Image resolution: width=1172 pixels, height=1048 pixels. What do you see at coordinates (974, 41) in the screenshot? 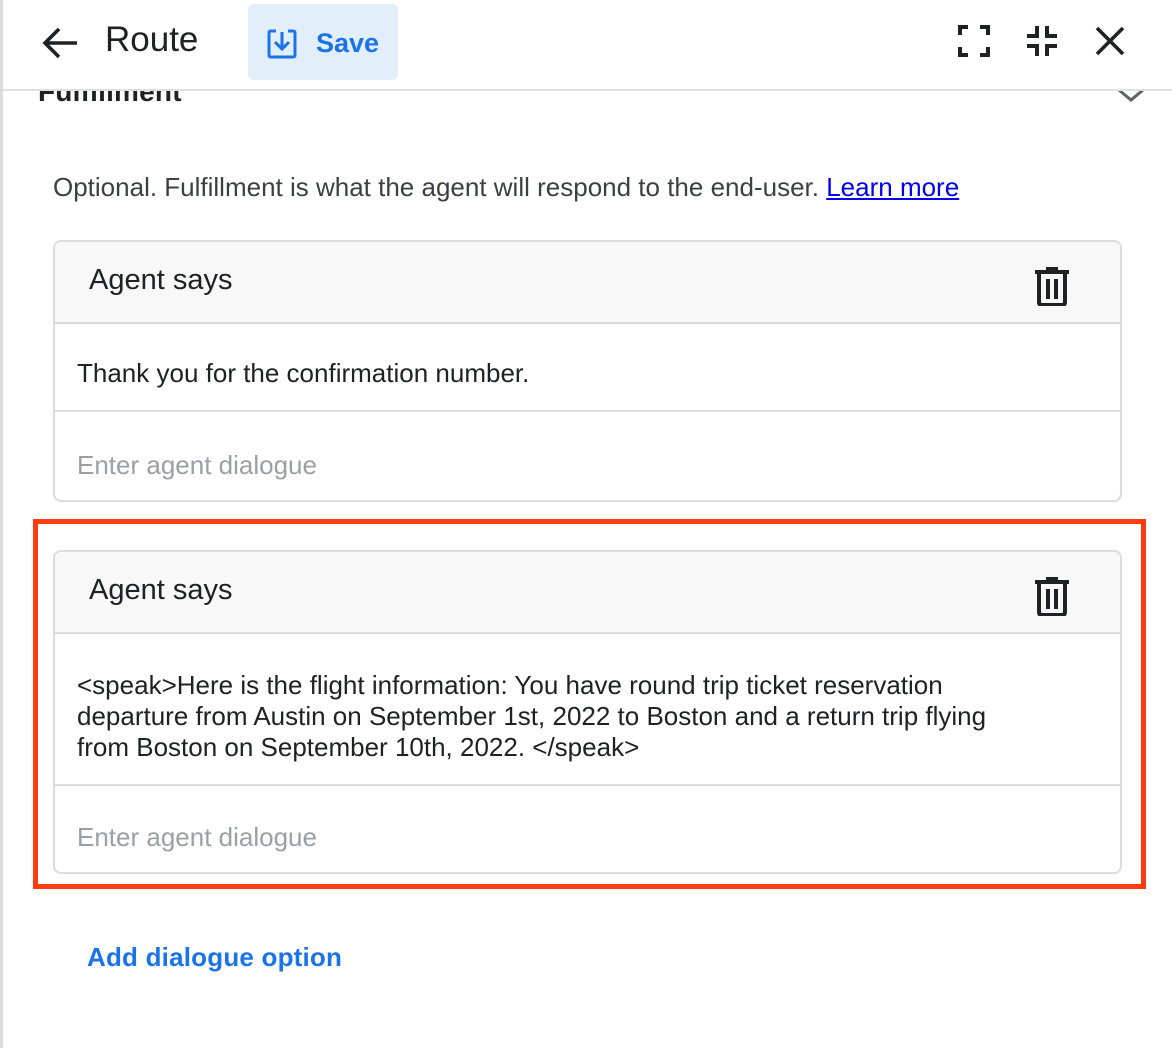
I see `fullscreen-icon` at bounding box center [974, 41].